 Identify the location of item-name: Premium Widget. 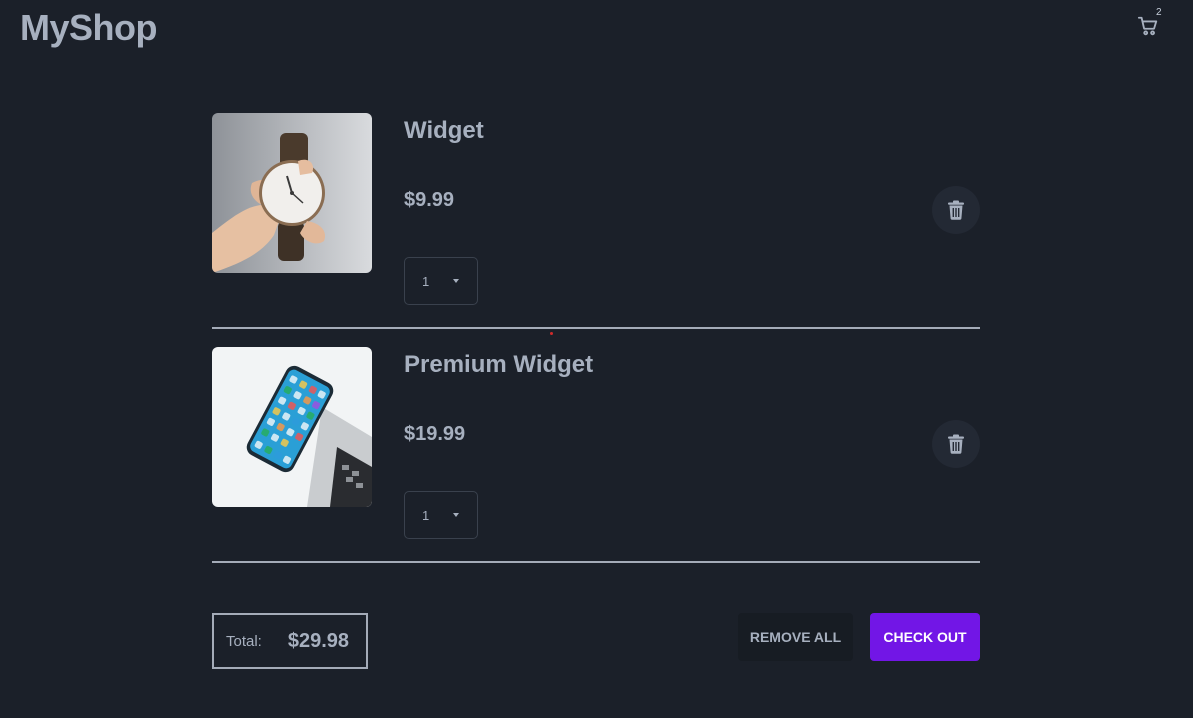
(499, 364).